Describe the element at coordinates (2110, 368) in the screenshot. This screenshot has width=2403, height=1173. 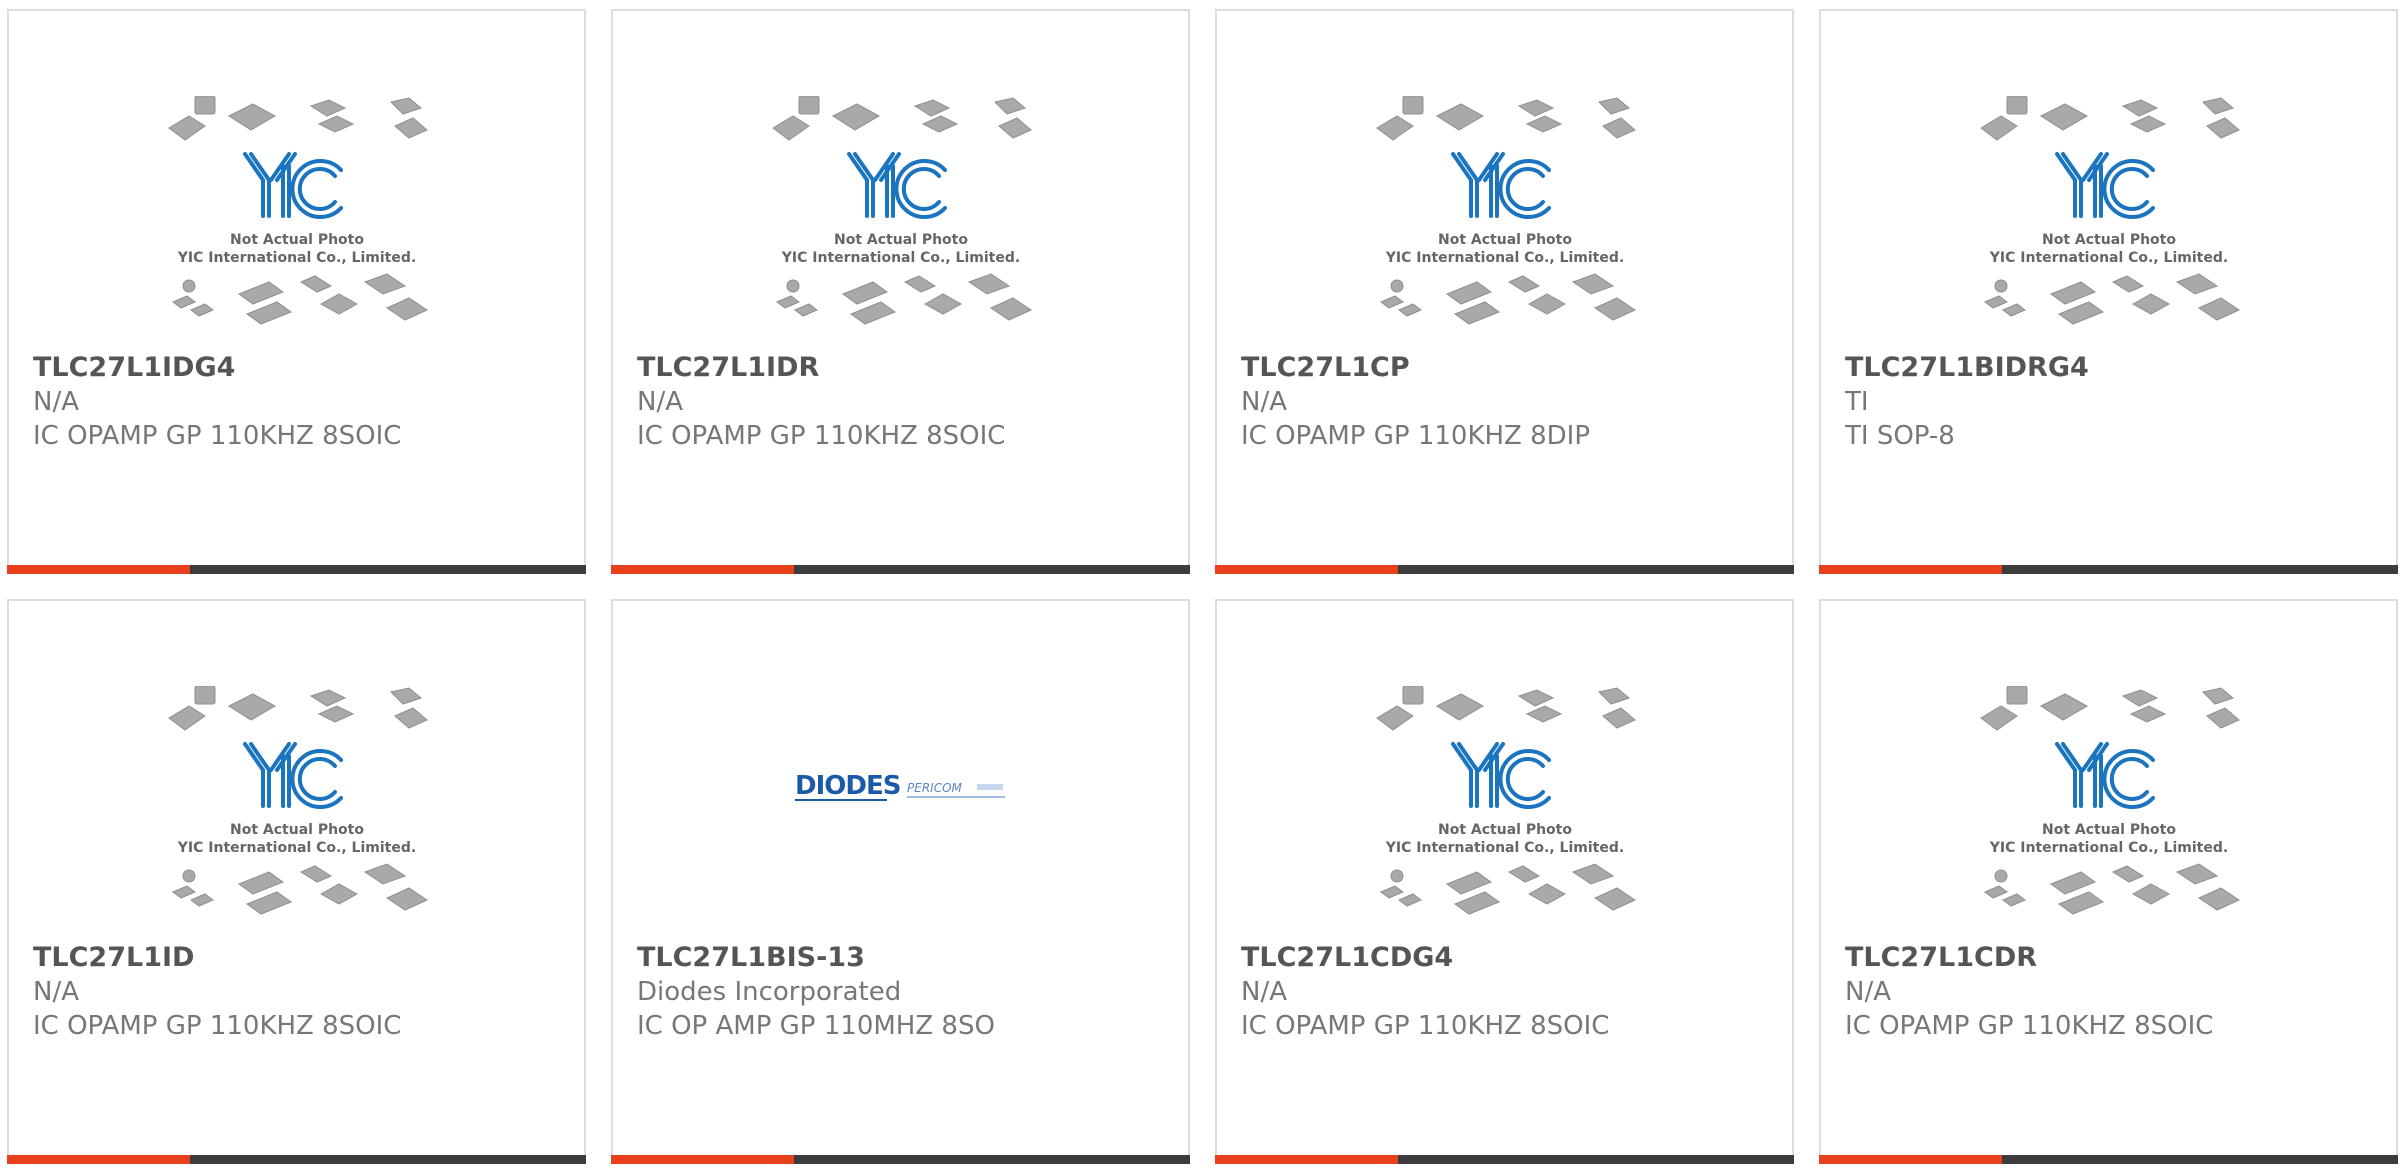
I see `part-number: TLC27L1BIDRG4` at that location.